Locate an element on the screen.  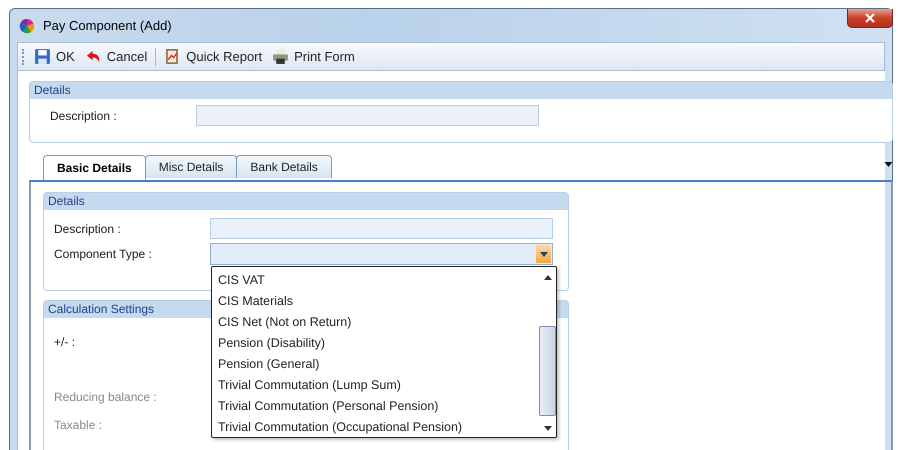
dropdown-button is located at coordinates (543, 254).